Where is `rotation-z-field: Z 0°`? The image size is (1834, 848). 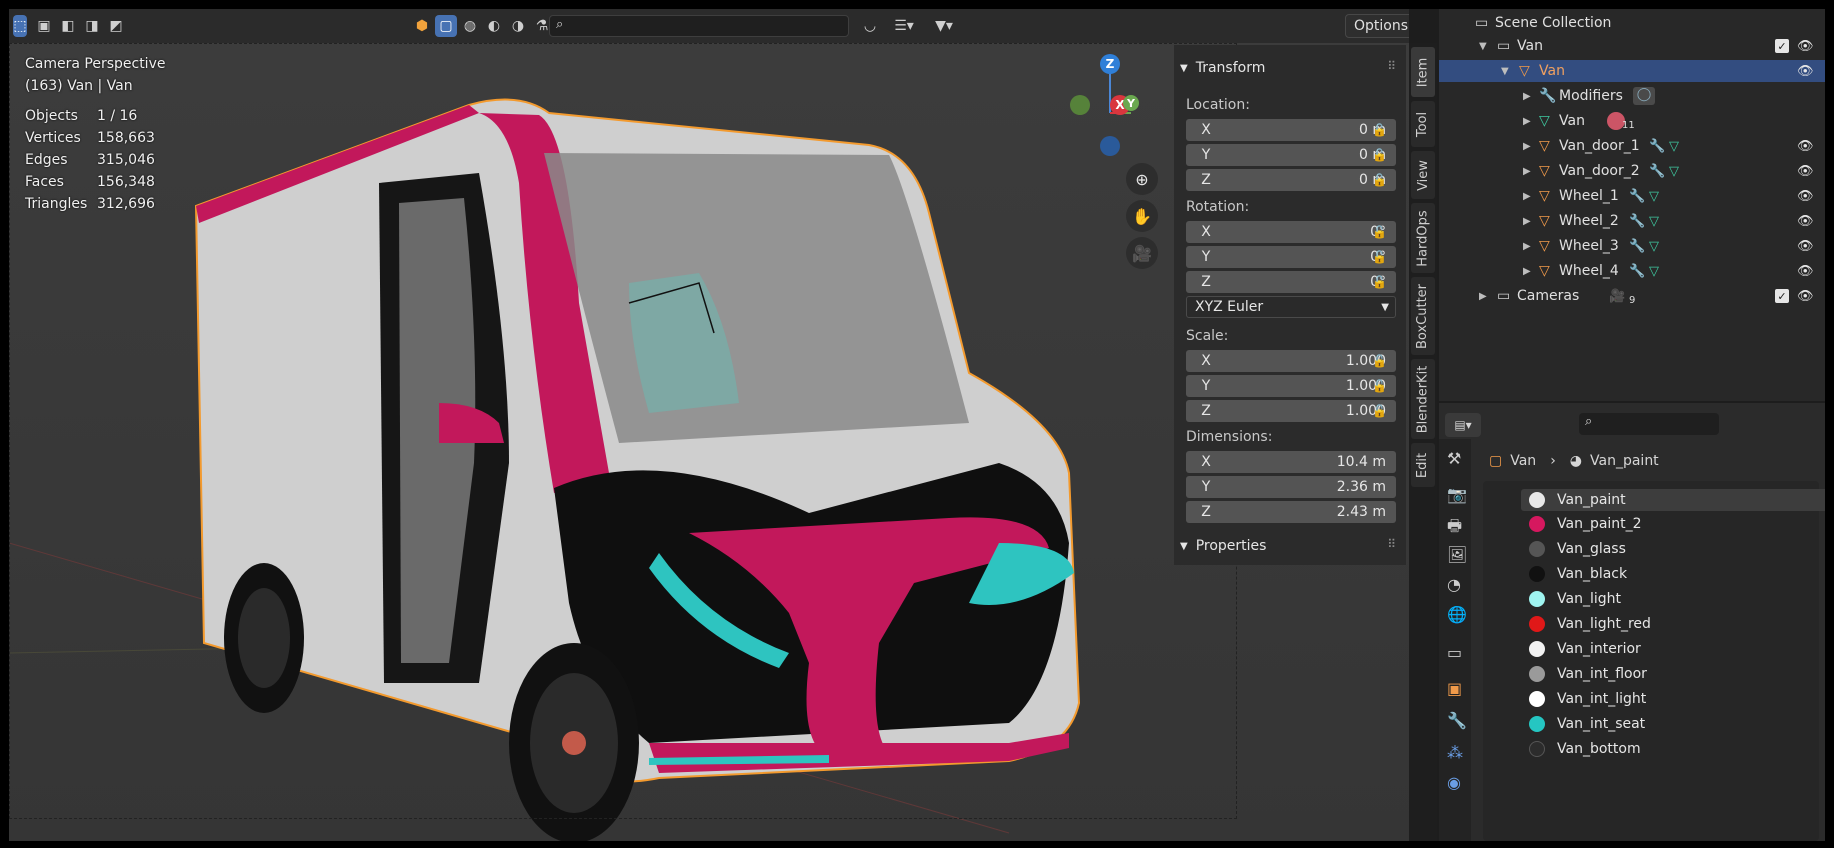 rotation-z-field: Z 0° is located at coordinates (1291, 282).